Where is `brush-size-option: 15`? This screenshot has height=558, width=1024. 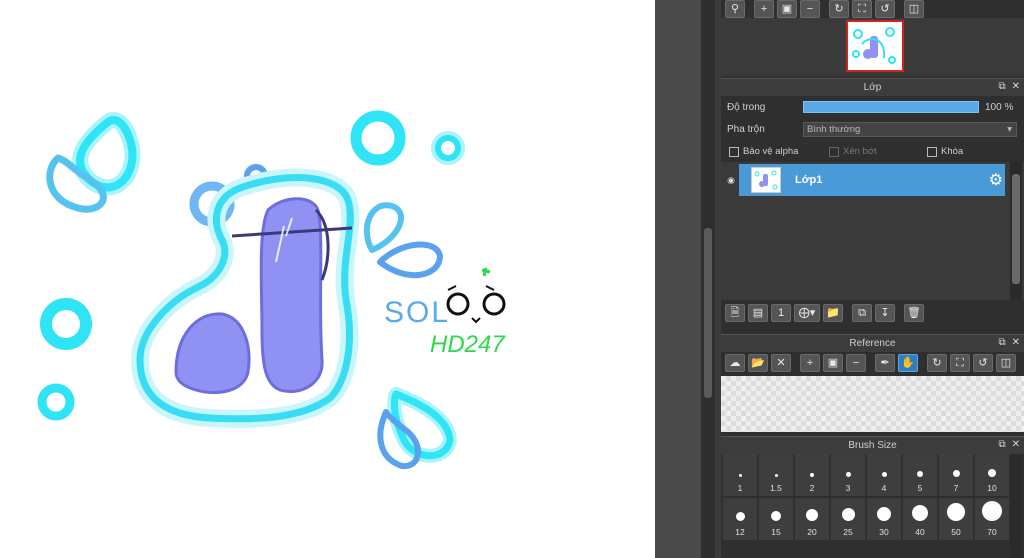
brush-size-option: 15 is located at coordinates (776, 519).